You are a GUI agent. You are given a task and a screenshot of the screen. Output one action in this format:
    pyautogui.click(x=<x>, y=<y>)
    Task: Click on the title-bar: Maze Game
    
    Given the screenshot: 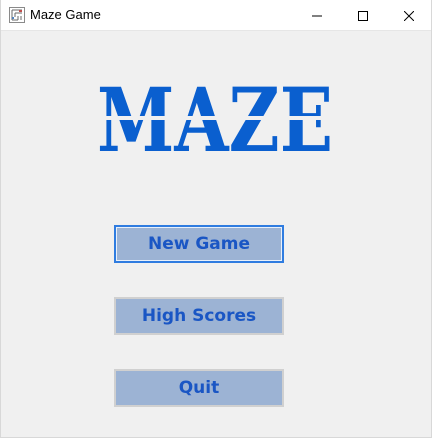 What is the action you would take?
    pyautogui.click(x=216, y=15)
    